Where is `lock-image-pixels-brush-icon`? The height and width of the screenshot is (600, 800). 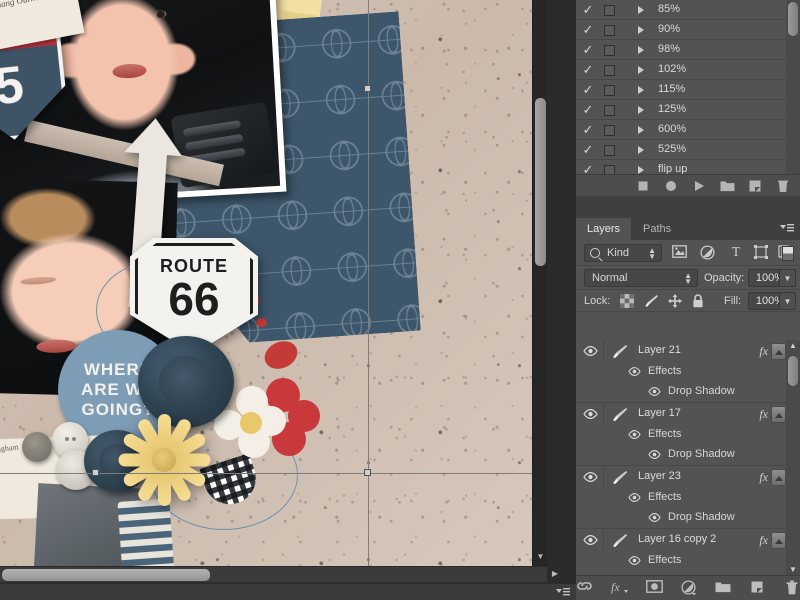 lock-image-pixels-brush-icon is located at coordinates (651, 301).